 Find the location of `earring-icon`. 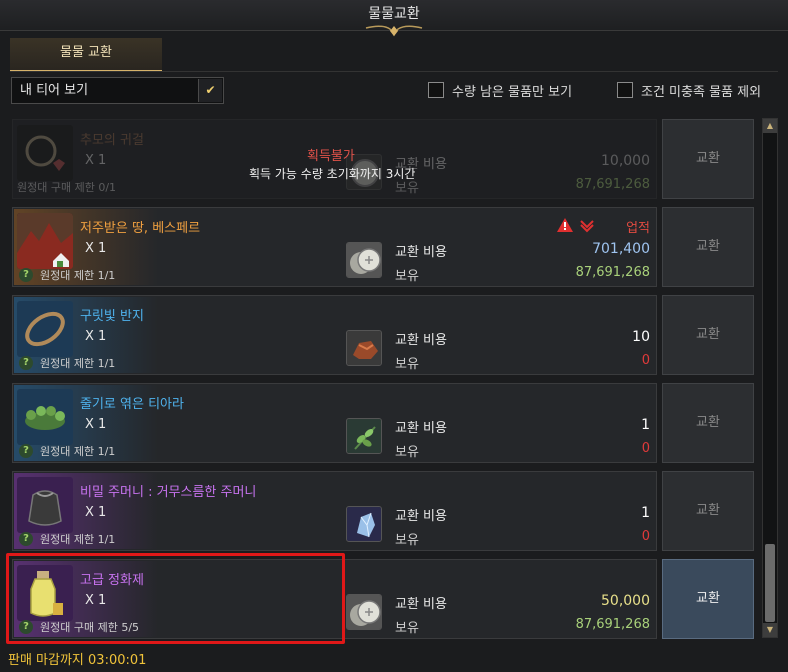

earring-icon is located at coordinates (45, 153).